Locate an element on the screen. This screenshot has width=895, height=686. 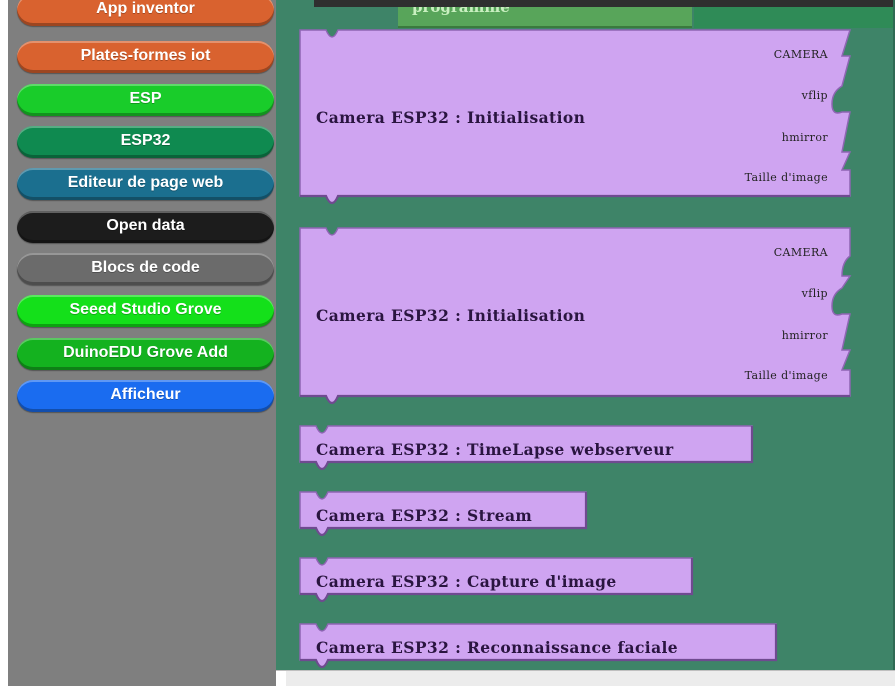
scrollbar-gap is located at coordinates (281, 678).